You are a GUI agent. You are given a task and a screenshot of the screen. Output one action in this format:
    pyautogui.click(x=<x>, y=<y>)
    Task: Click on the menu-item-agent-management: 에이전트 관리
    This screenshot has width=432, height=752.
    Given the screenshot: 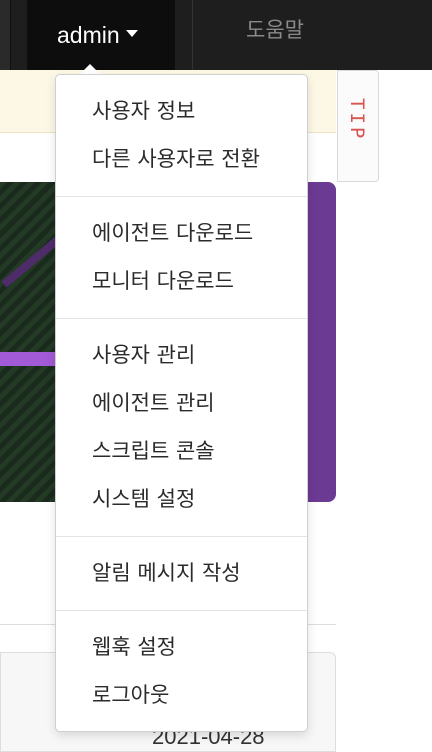 What is the action you would take?
    pyautogui.click(x=197, y=402)
    